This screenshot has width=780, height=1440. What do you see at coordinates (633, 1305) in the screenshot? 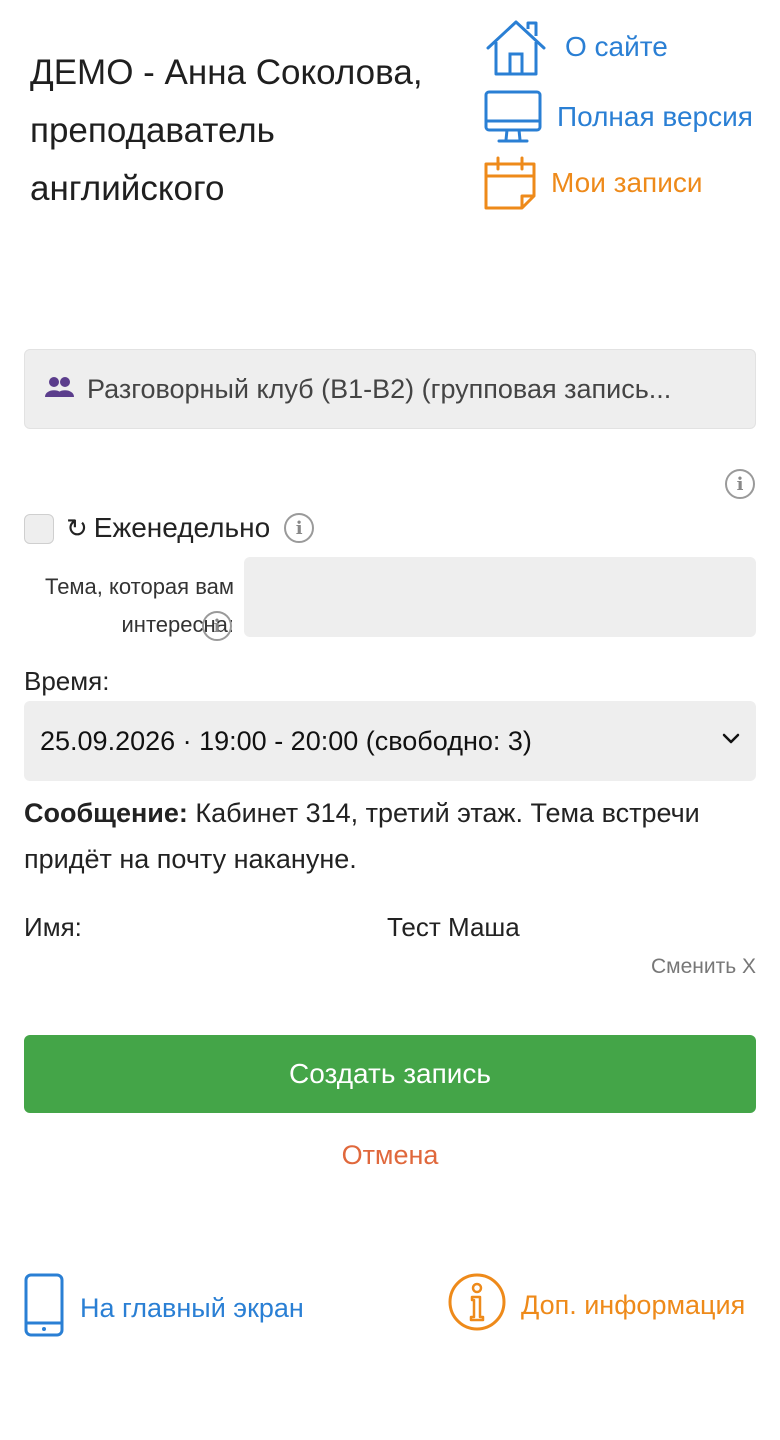
I see `more-info-label: Доп. информация` at bounding box center [633, 1305].